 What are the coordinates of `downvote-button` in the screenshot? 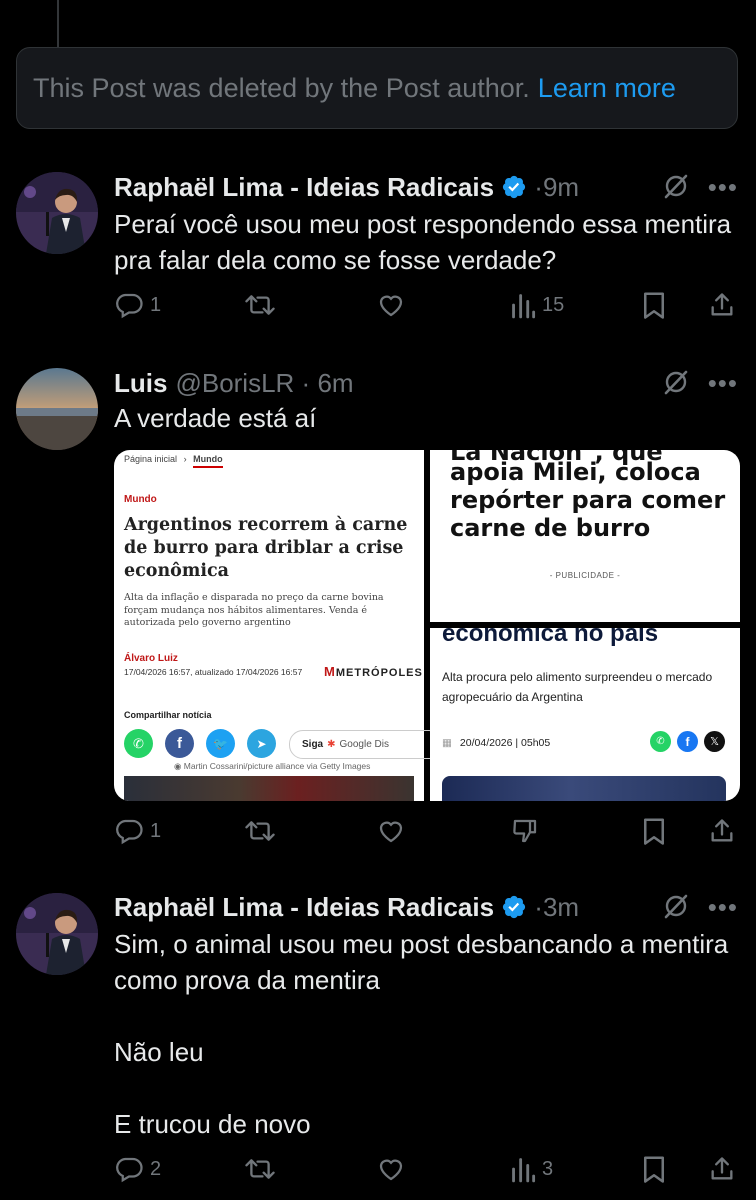 It's located at (525, 831).